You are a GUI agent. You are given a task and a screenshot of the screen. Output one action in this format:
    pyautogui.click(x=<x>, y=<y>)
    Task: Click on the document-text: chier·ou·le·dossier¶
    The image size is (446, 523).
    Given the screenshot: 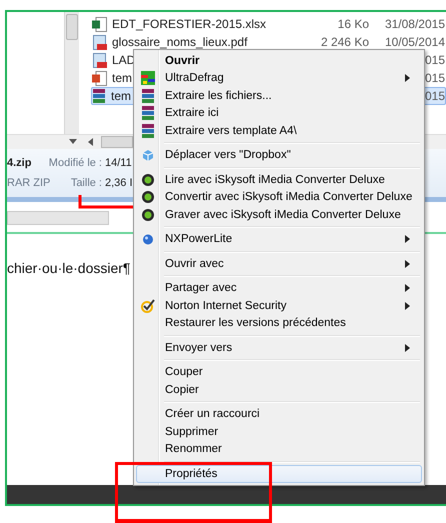 What is the action you would take?
    pyautogui.click(x=68, y=268)
    